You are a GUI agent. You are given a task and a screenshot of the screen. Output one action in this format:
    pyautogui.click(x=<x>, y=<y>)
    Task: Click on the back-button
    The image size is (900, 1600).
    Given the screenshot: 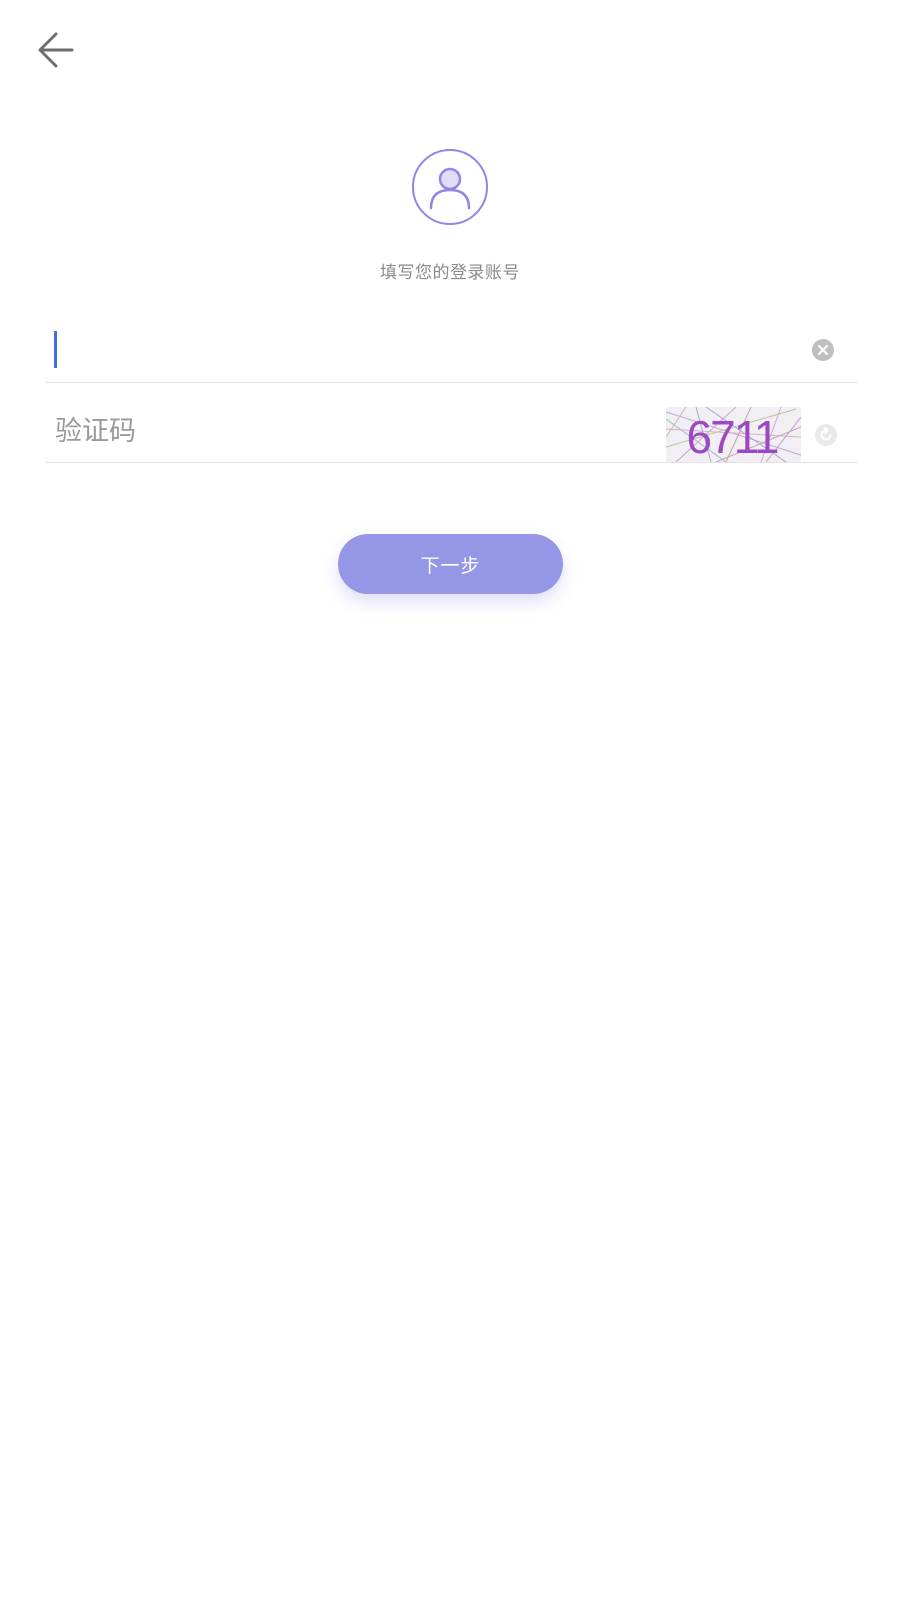 What is the action you would take?
    pyautogui.click(x=56, y=50)
    